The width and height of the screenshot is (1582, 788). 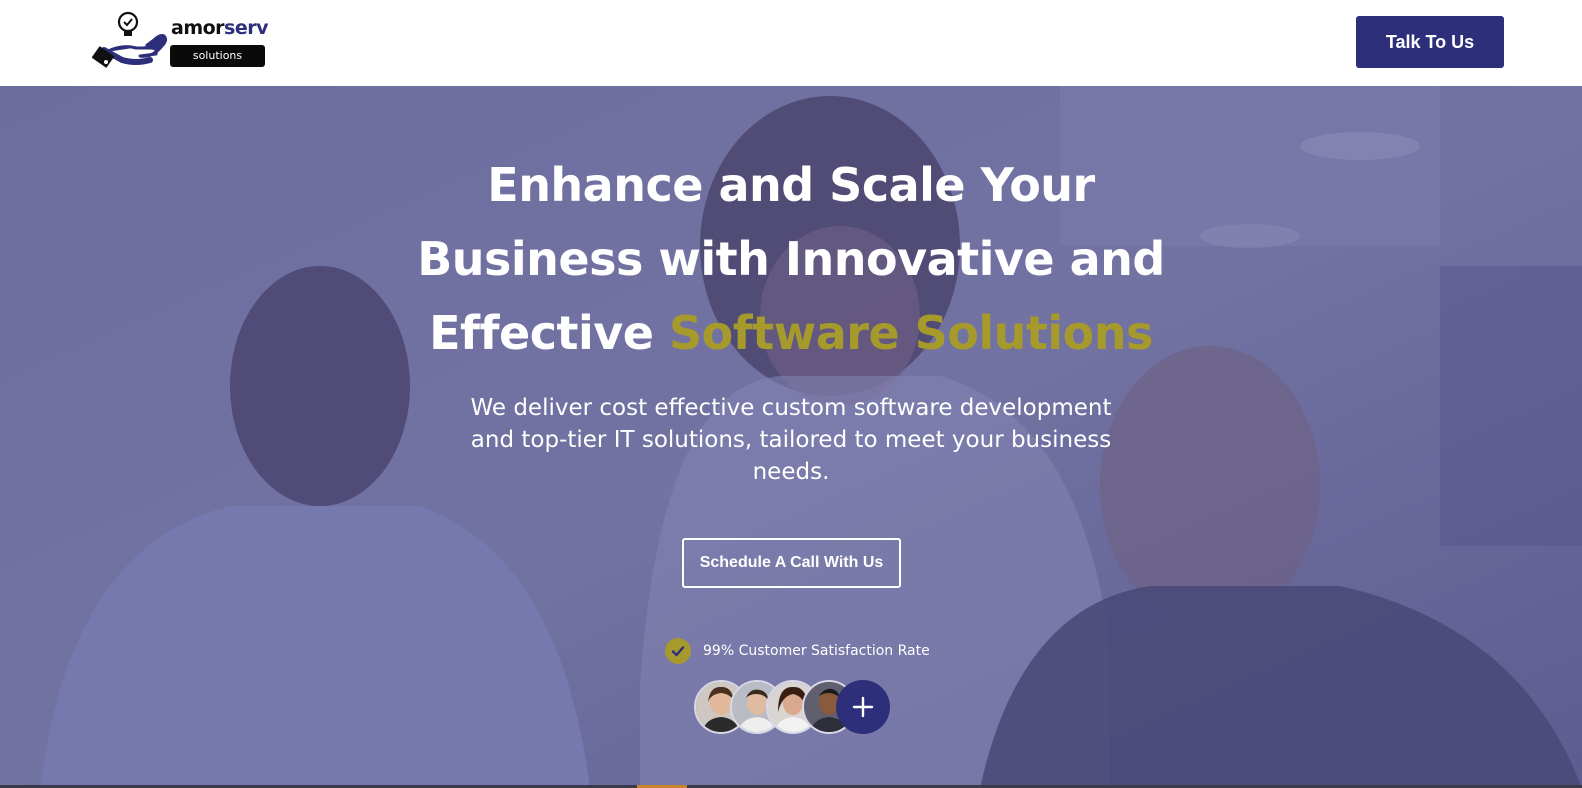 I want to click on headline-line-2: Business with Innovative and, so click(x=791, y=259).